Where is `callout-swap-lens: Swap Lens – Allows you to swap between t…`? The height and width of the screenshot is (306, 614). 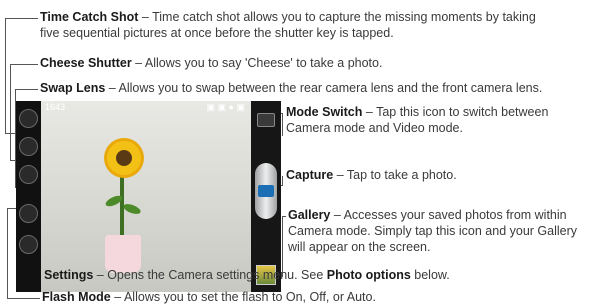
callout-swap-lens: Swap Lens – Allows you to swap between t… is located at coordinates (291, 89).